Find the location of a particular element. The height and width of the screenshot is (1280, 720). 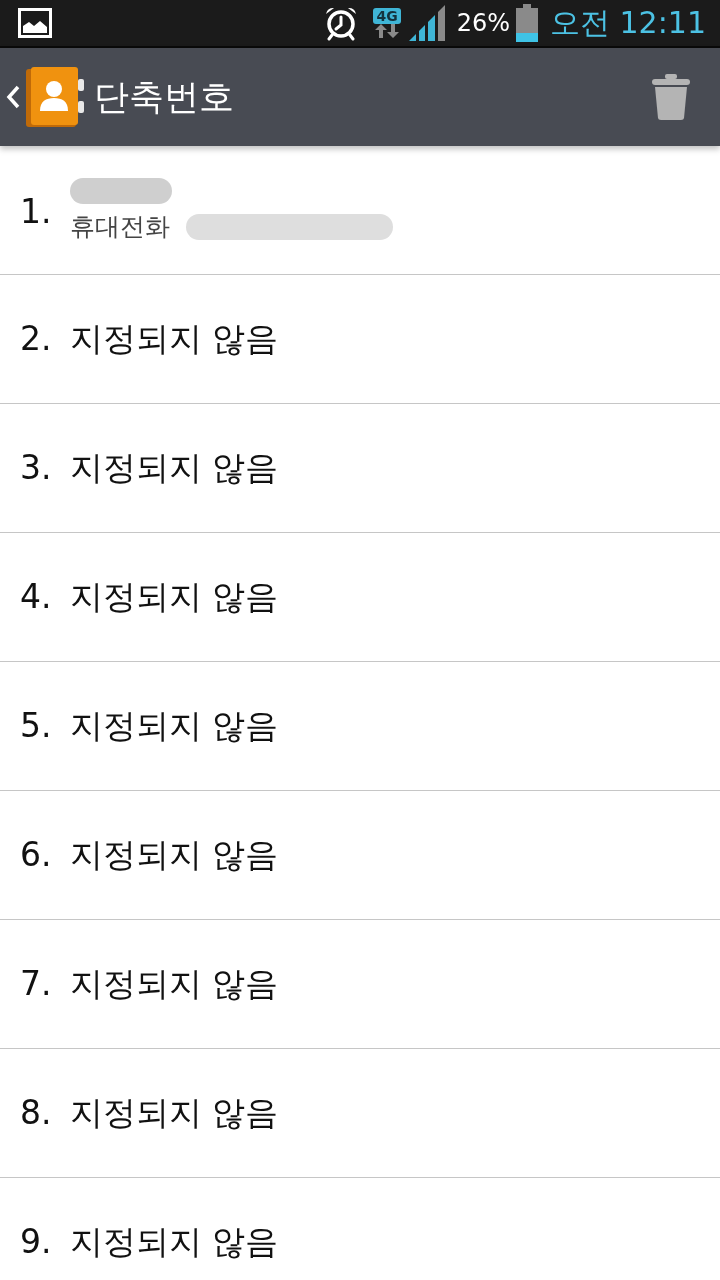

speed-dial-number: 2. is located at coordinates (36, 339).